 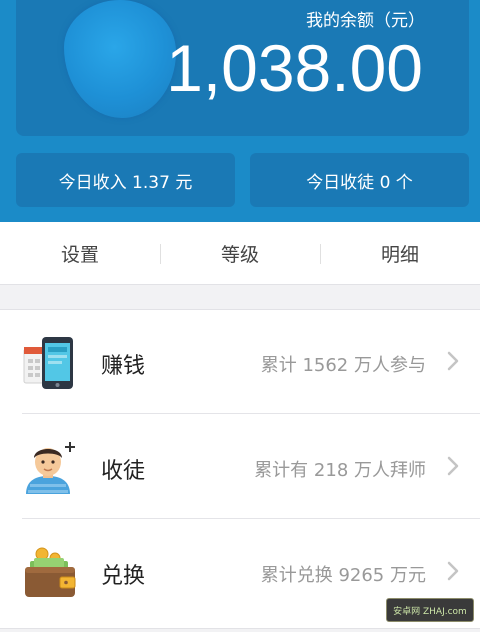 I want to click on list-item-subtitle: 累计有 218 万人拜师, so click(x=340, y=470).